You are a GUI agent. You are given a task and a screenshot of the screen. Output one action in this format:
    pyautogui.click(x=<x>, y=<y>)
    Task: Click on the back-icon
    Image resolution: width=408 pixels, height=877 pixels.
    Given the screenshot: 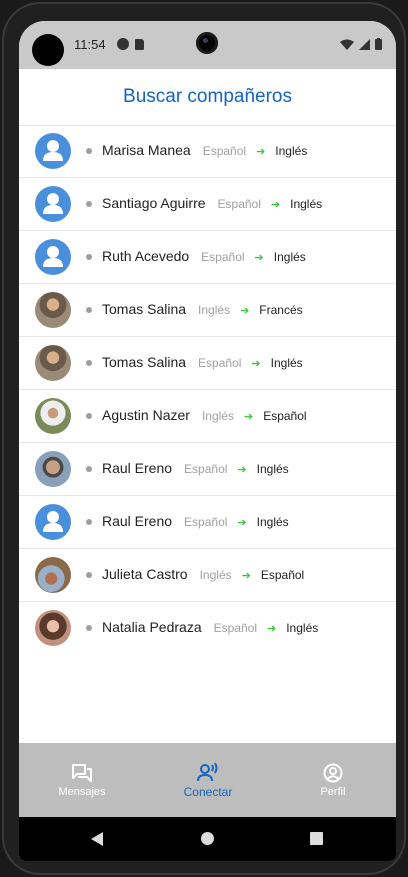 What is the action you would take?
    pyautogui.click(x=97, y=839)
    